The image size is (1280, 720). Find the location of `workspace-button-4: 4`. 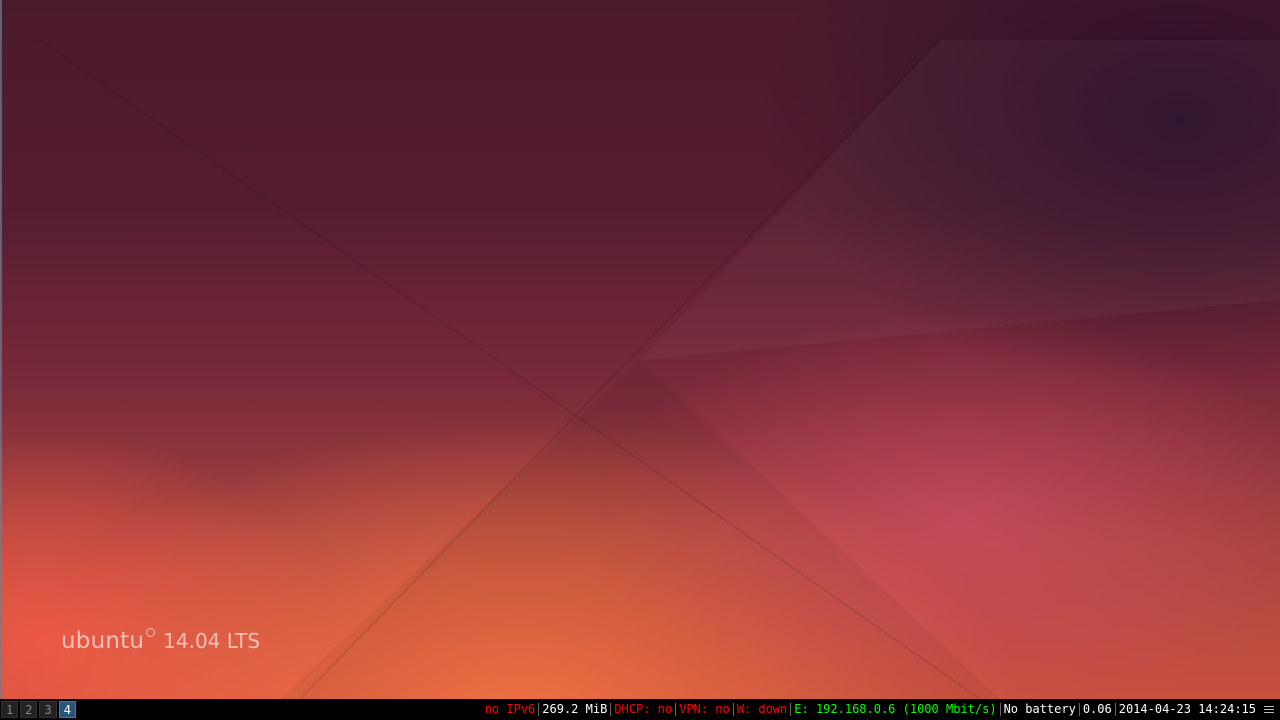

workspace-button-4: 4 is located at coordinates (67, 709).